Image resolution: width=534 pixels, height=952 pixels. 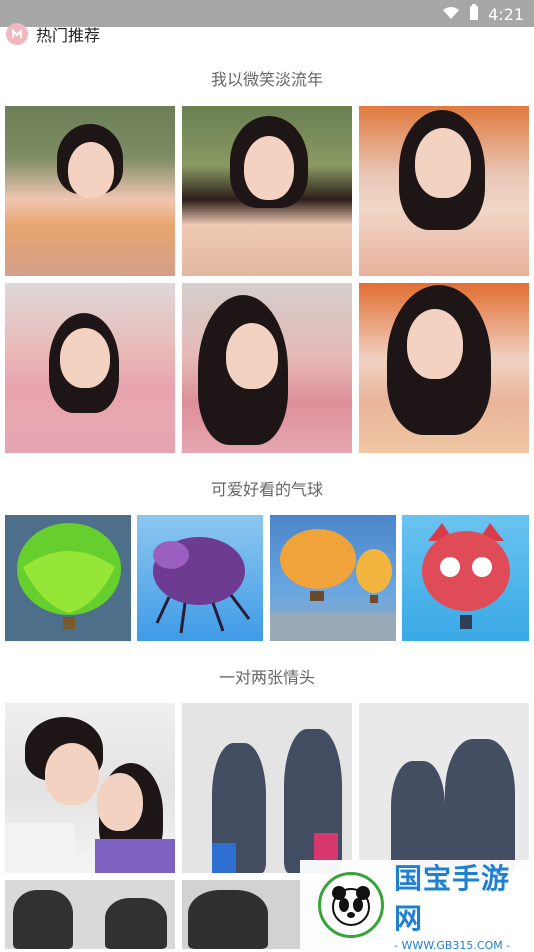 What do you see at coordinates (68, 35) in the screenshot?
I see `header-title: 热门推荐` at bounding box center [68, 35].